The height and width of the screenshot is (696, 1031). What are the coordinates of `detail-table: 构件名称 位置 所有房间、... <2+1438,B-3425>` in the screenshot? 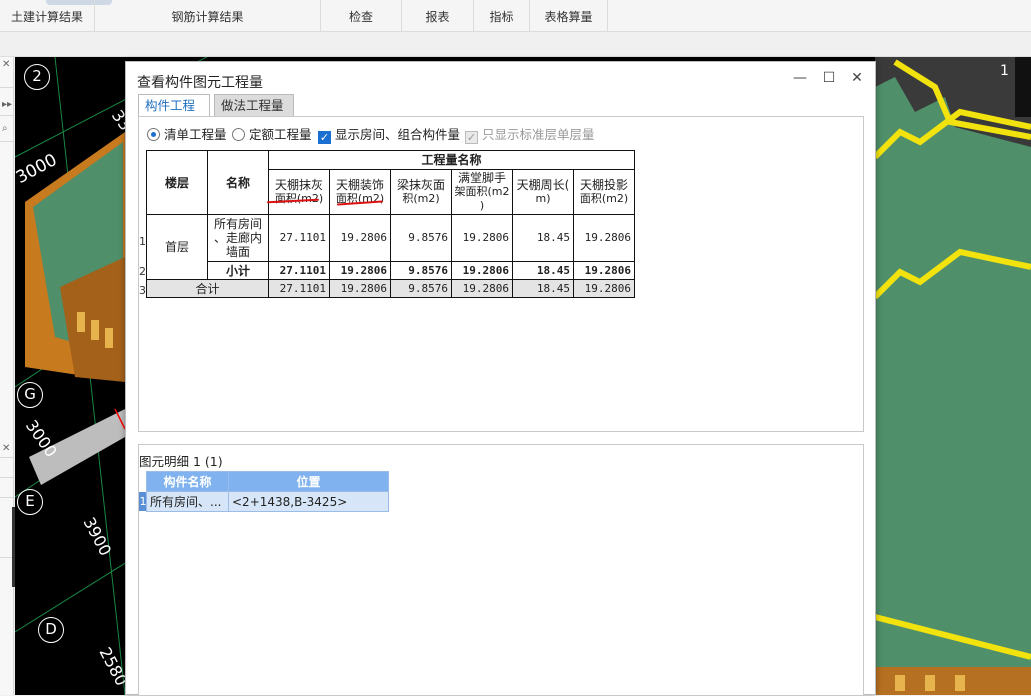 It's located at (267, 491).